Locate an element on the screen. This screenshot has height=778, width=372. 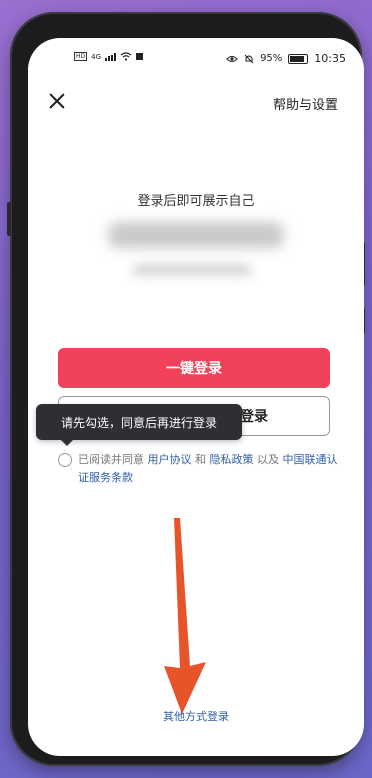
one-tap-login-button: 一键登录 is located at coordinates (194, 368).